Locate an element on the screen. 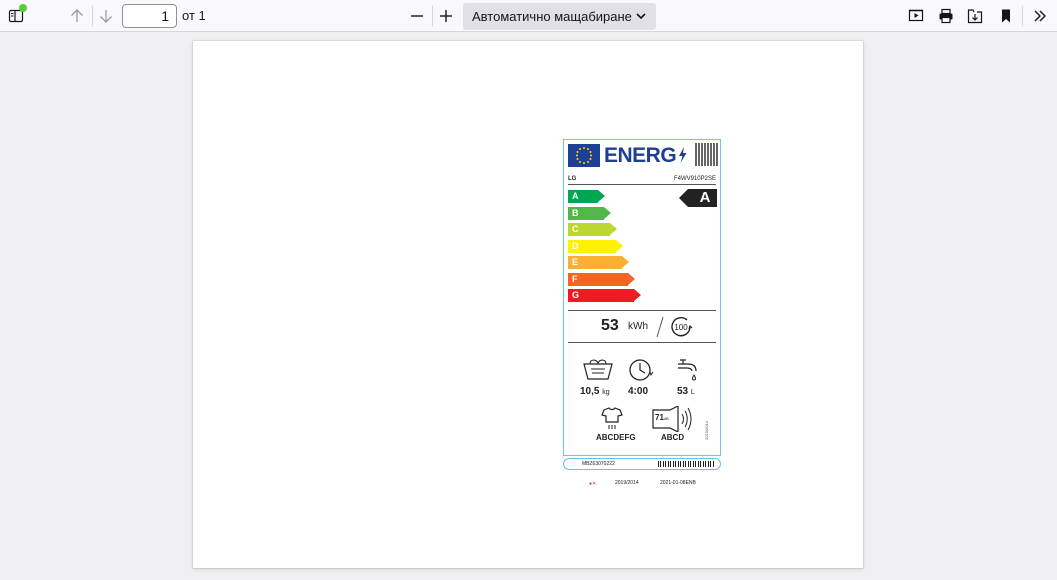 Image resolution: width=1057 pixels, height=580 pixels. water-unit: L is located at coordinates (692, 392).